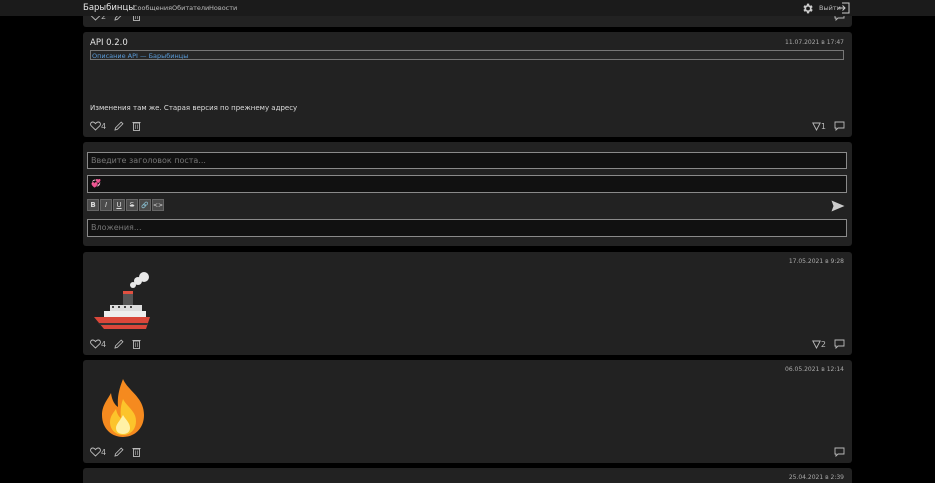 This screenshot has width=935, height=483. Describe the element at coordinates (119, 205) in the screenshot. I see `underline-button: U` at that location.